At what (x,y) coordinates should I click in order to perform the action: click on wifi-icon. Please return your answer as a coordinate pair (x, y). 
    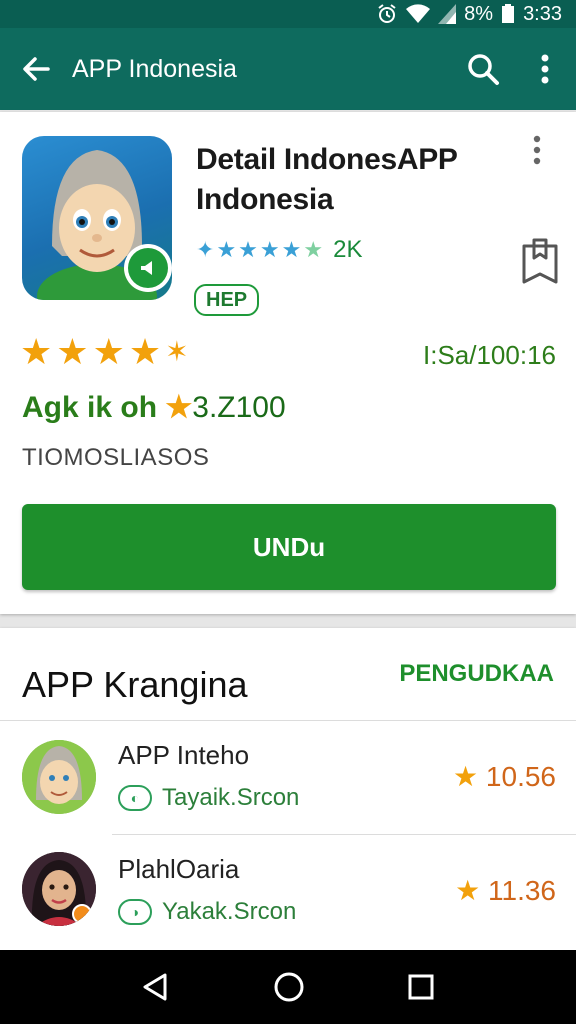
    Looking at the image, I should click on (418, 14).